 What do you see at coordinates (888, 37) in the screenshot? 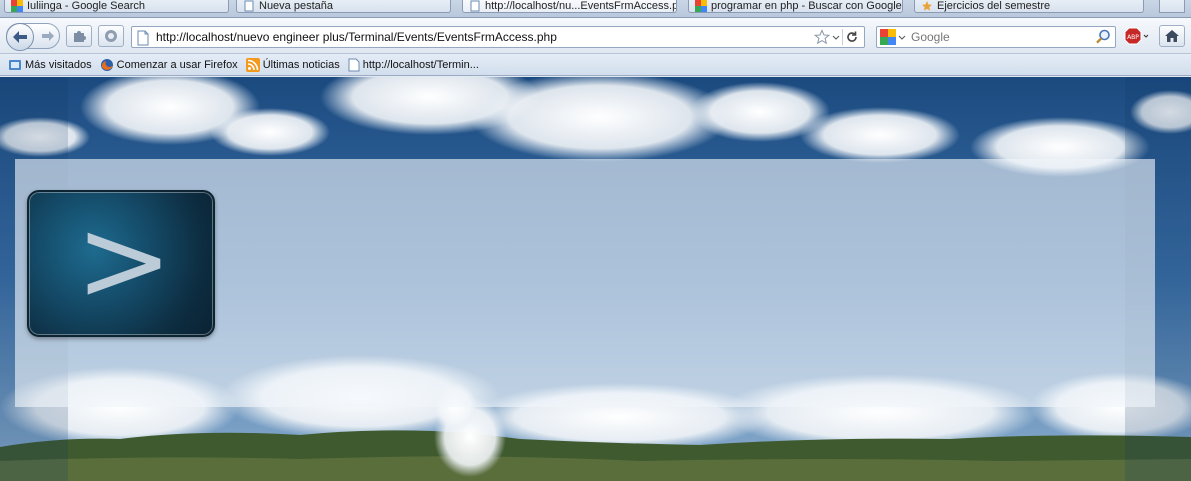
I see `google-icon` at bounding box center [888, 37].